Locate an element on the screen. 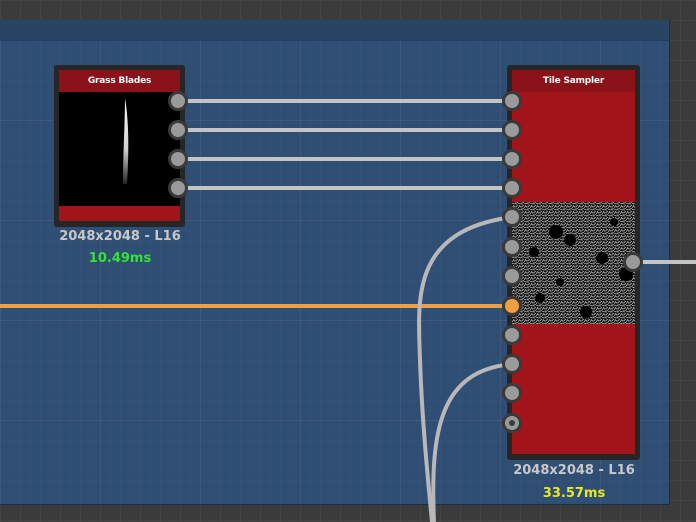 This screenshot has width=696, height=522. node-title: Tile Sampler is located at coordinates (573, 81).